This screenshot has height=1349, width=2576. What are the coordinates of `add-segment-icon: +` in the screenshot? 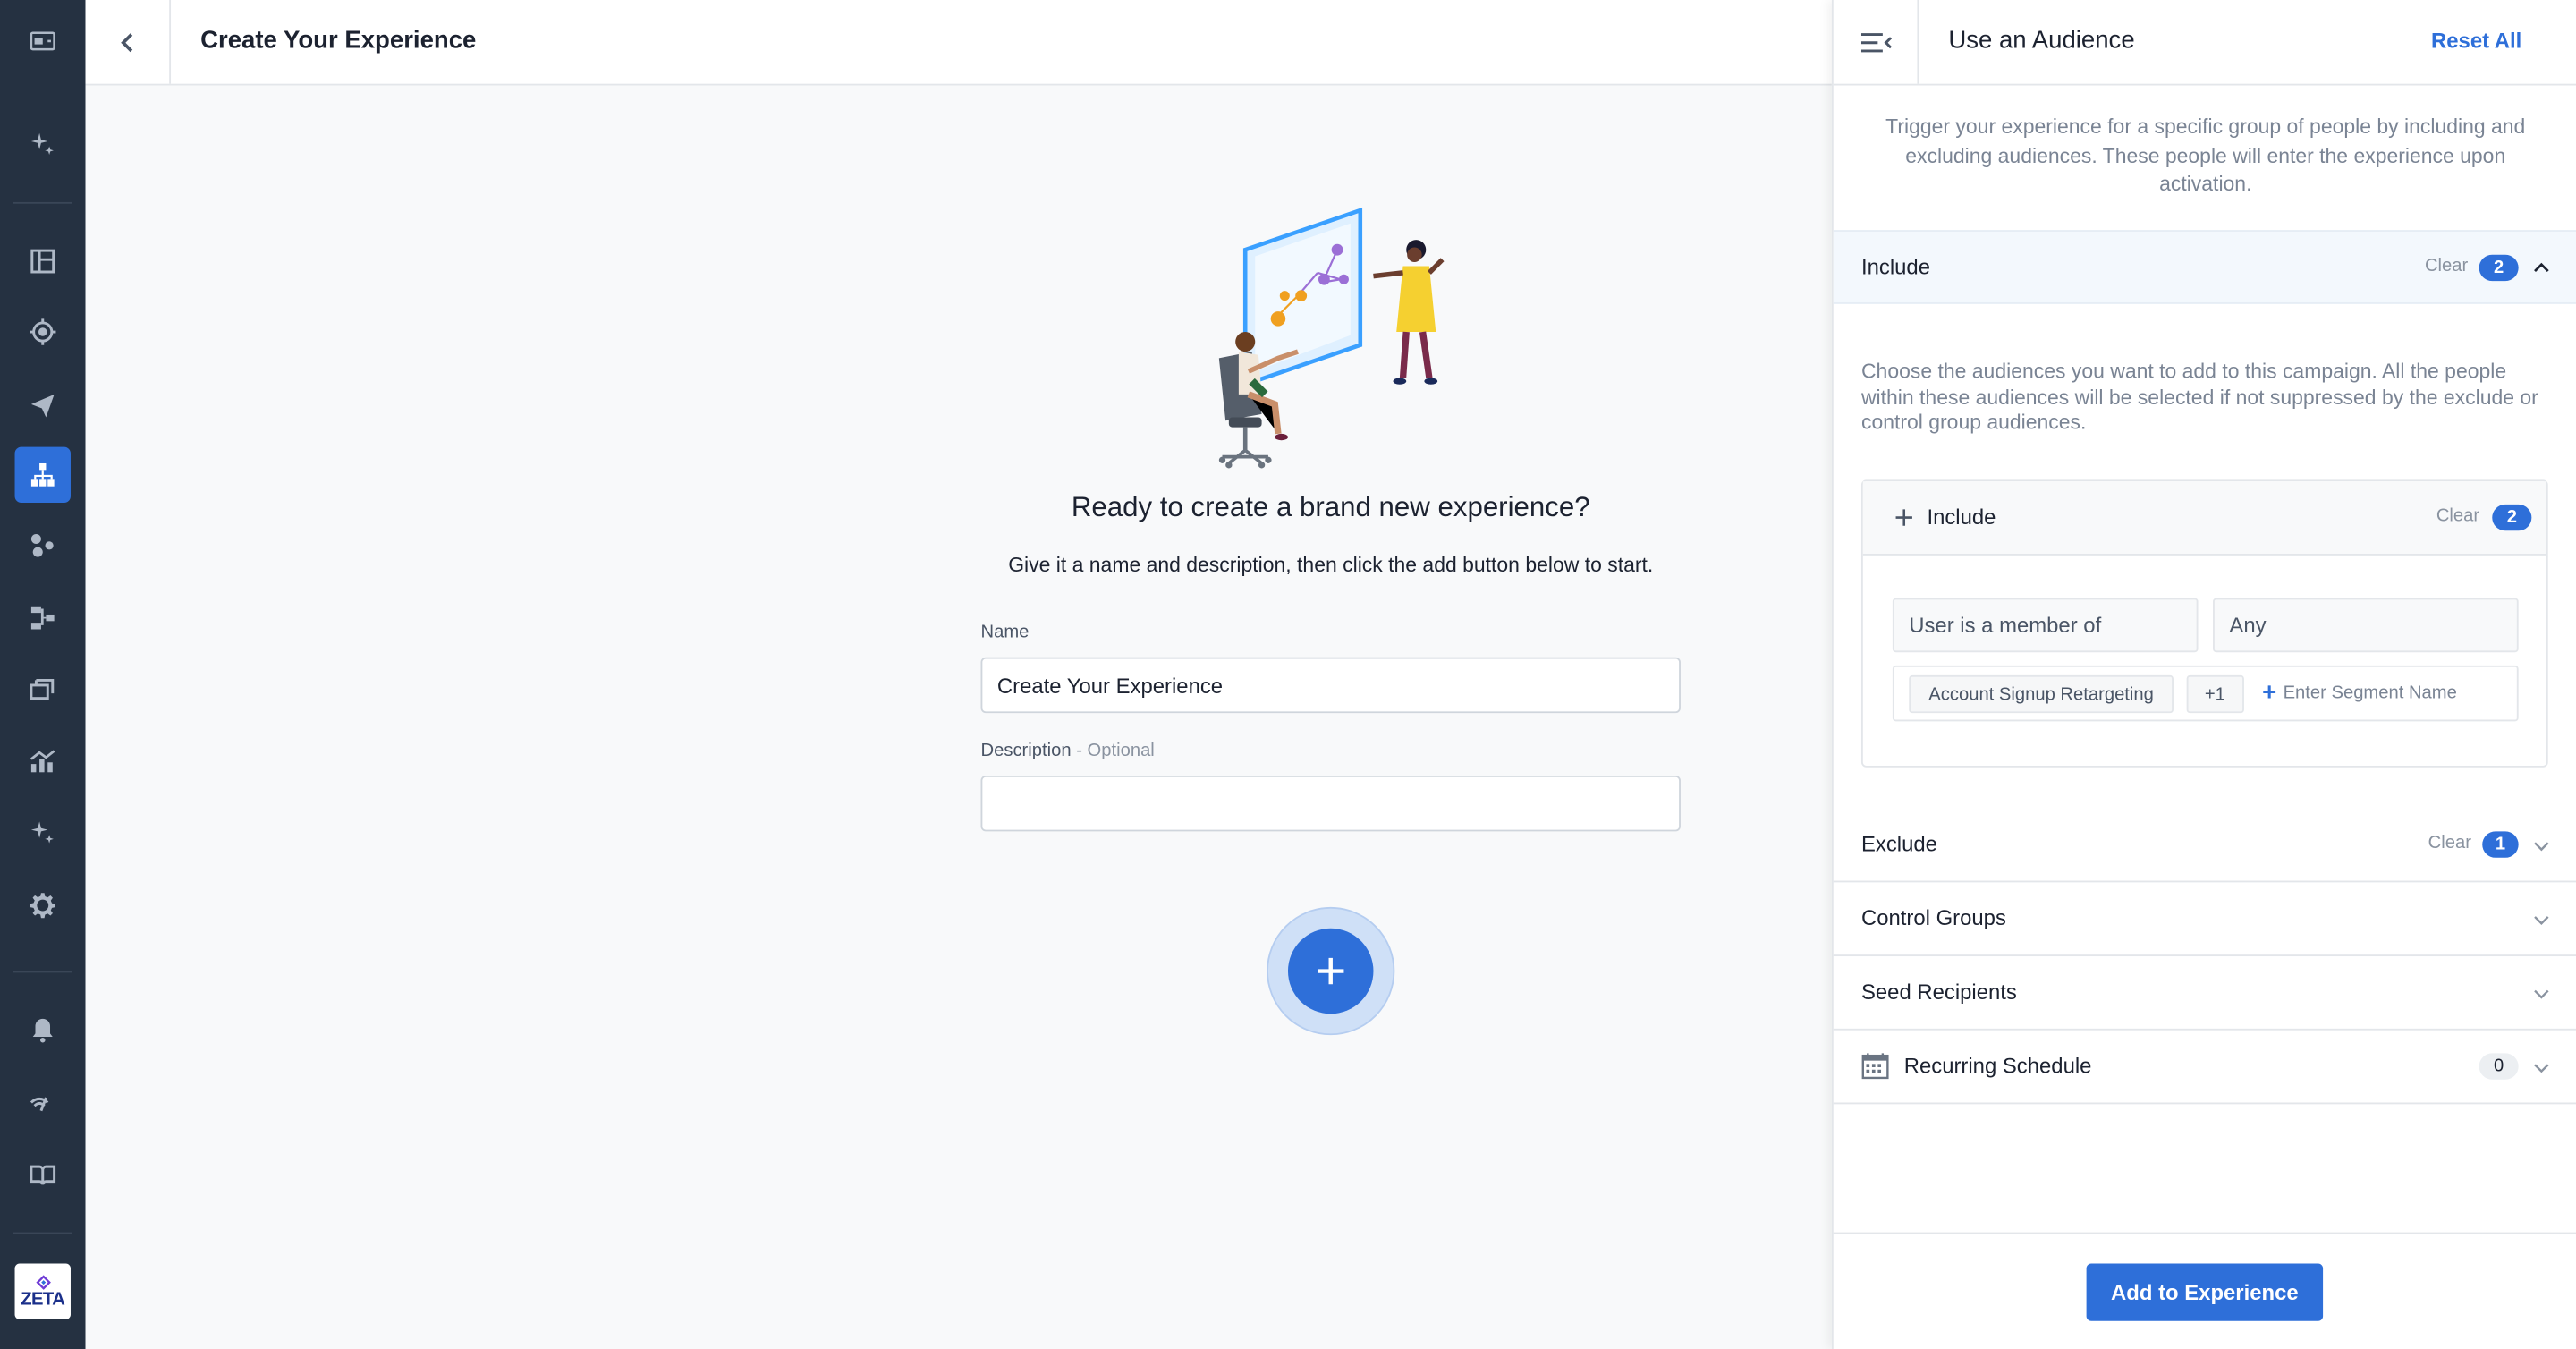 It's located at (2269, 692).